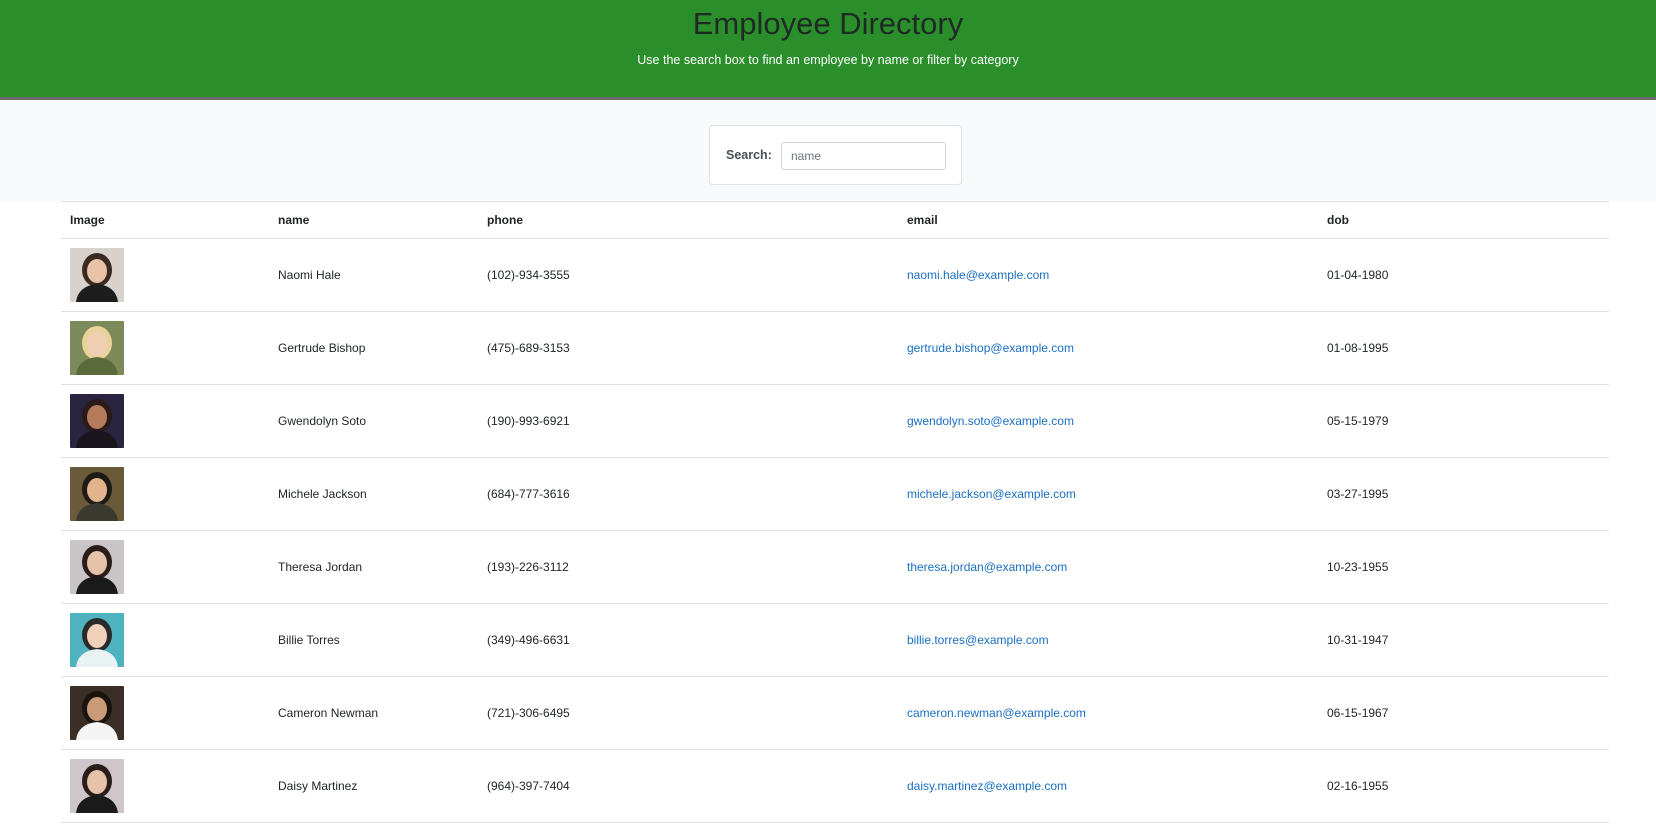 The height and width of the screenshot is (824, 1656). Describe the element at coordinates (688, 348) in the screenshot. I see `employee-phone: (475)-689-3153` at that location.